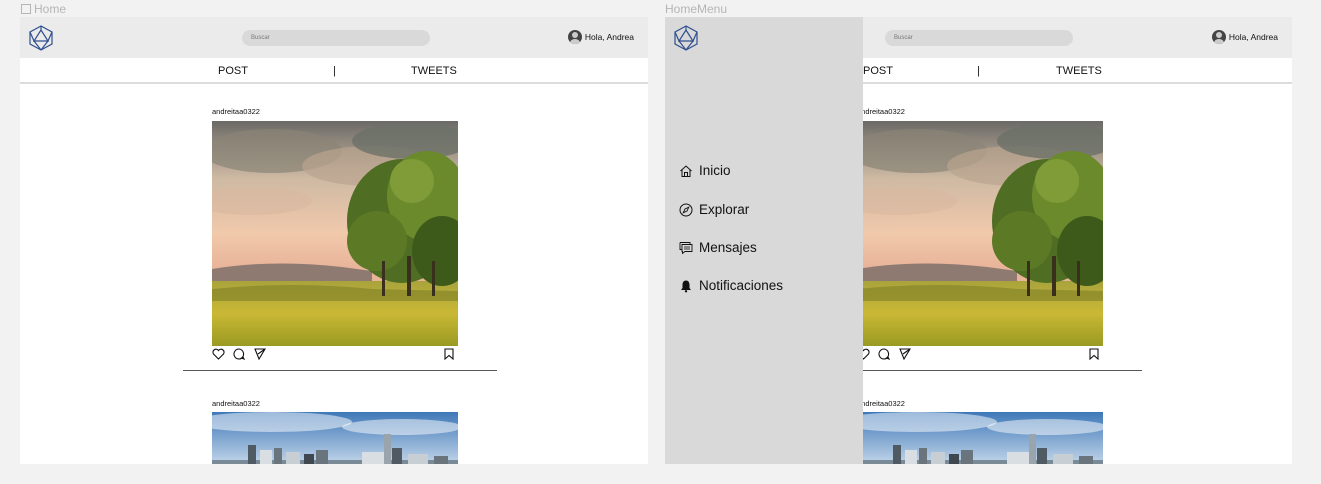  What do you see at coordinates (764, 240) in the screenshot?
I see `side-menu: Inicio Explorar Mensajes Notificaciones` at bounding box center [764, 240].